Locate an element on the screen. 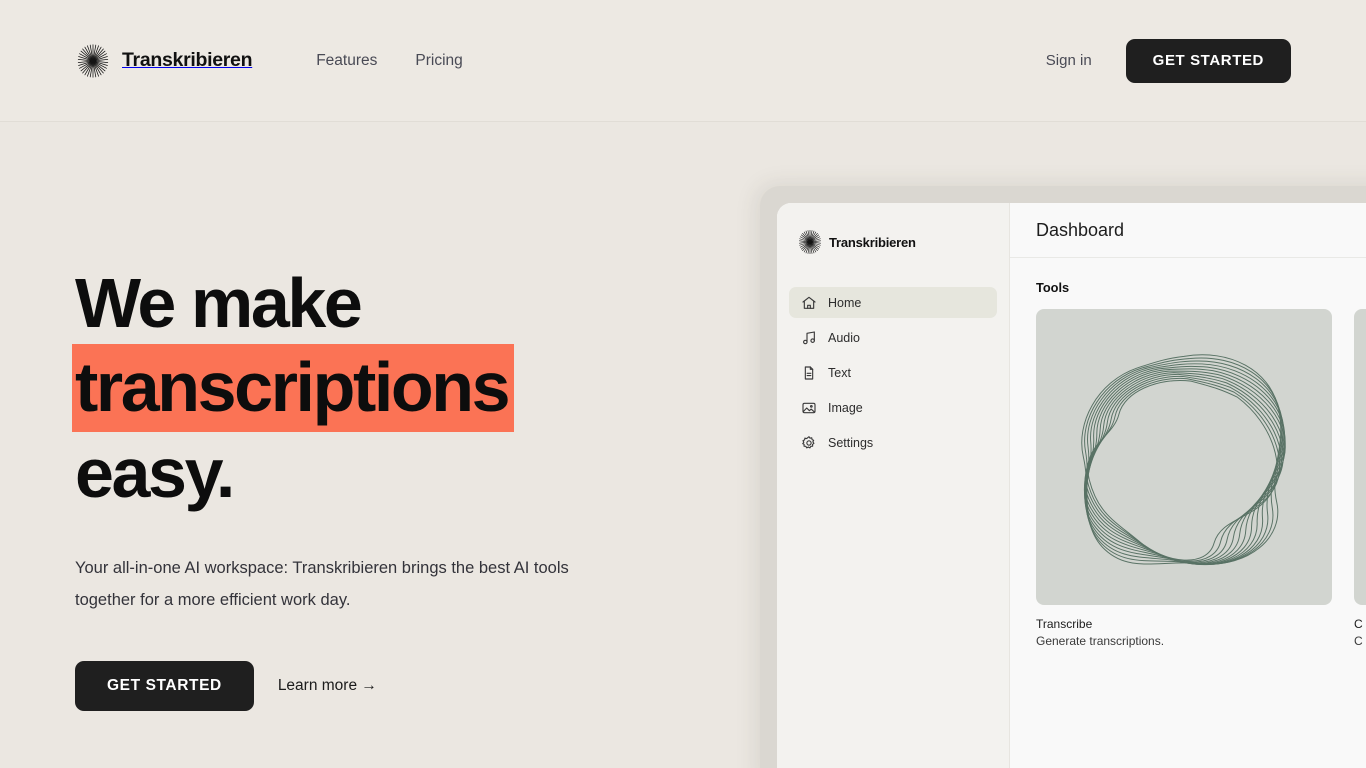 The height and width of the screenshot is (768, 1366). document-icon is located at coordinates (809, 372).